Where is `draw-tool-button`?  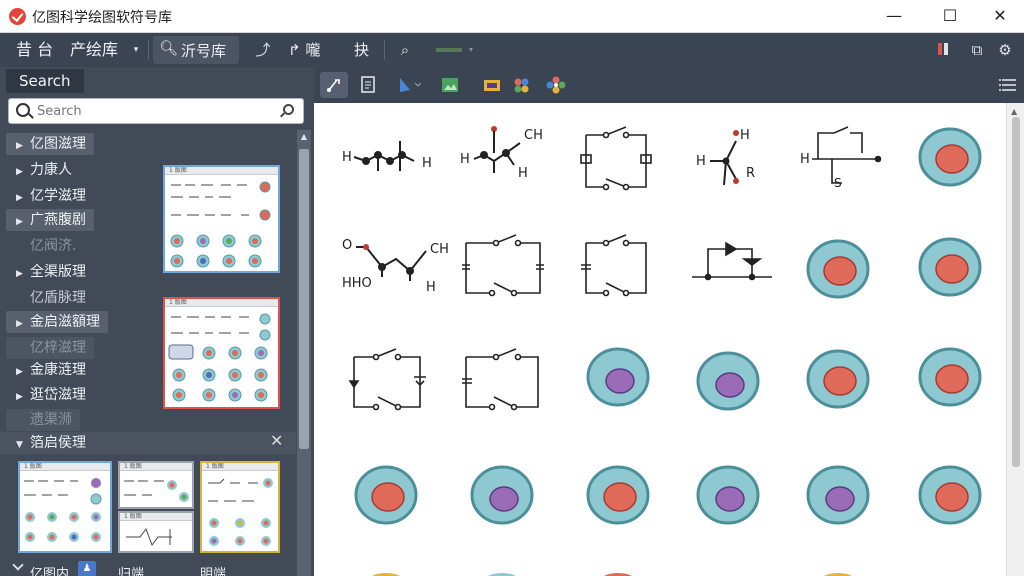
draw-tool-button is located at coordinates (334, 85).